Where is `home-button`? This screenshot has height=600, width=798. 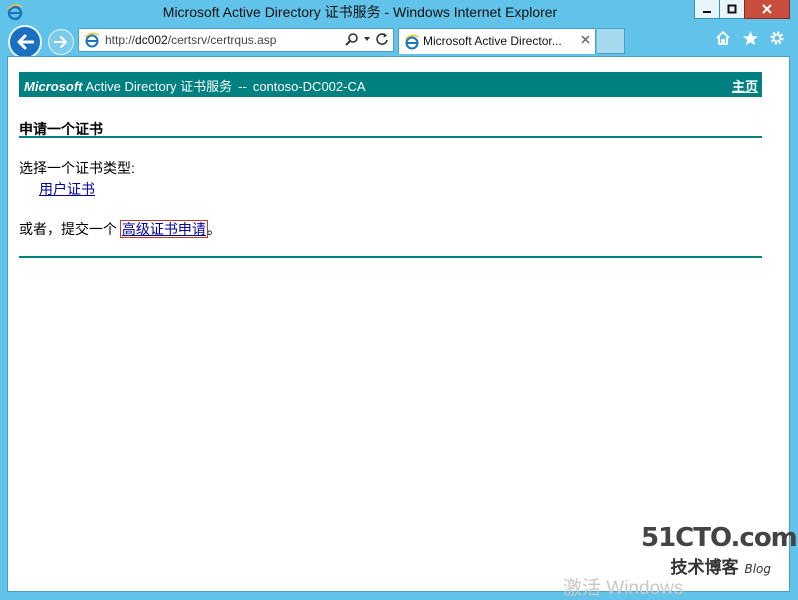
home-button is located at coordinates (723, 38).